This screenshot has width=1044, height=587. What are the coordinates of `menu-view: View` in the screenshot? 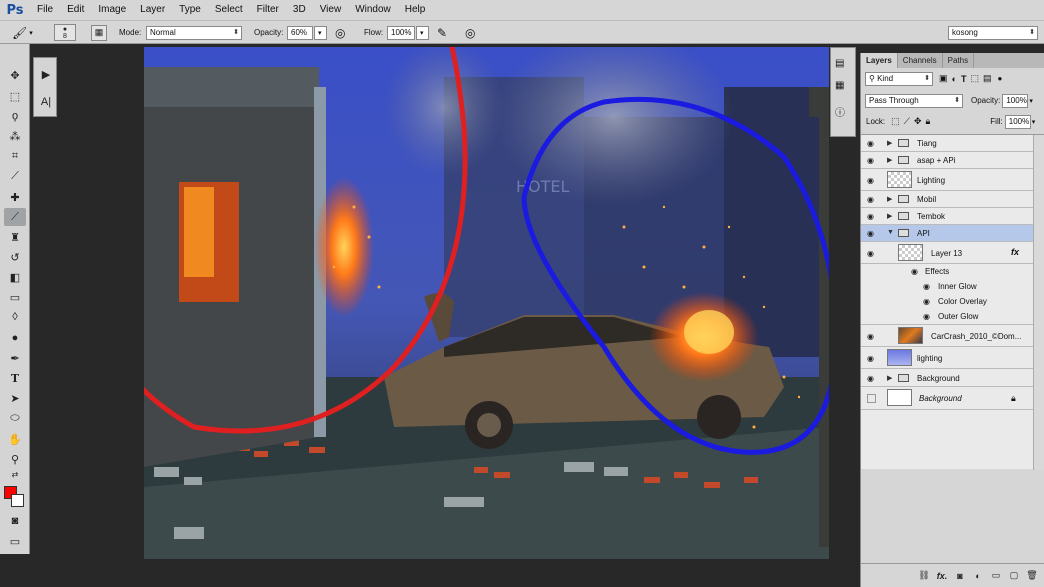 It's located at (331, 10).